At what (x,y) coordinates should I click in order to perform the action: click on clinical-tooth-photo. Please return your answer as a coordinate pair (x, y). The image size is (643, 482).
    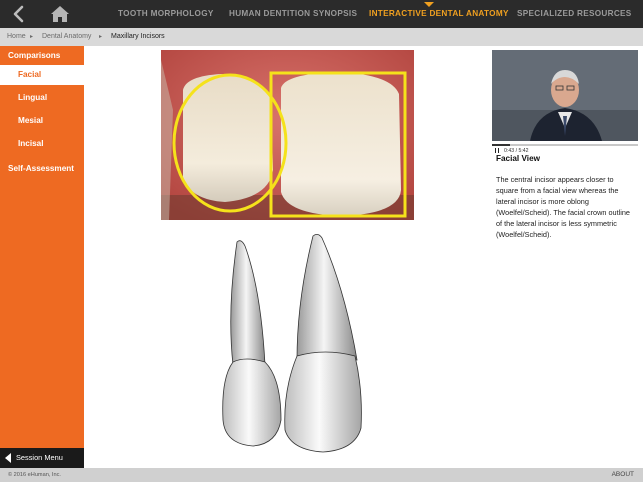
    Looking at the image, I should click on (287, 135).